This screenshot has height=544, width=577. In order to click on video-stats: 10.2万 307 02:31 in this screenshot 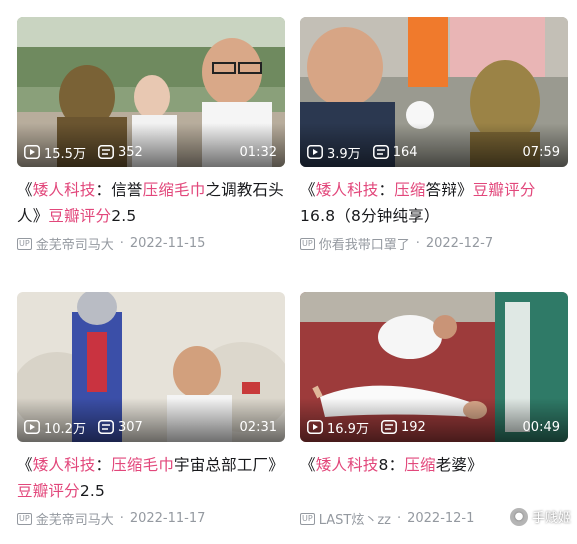, I will do `click(150, 427)`.